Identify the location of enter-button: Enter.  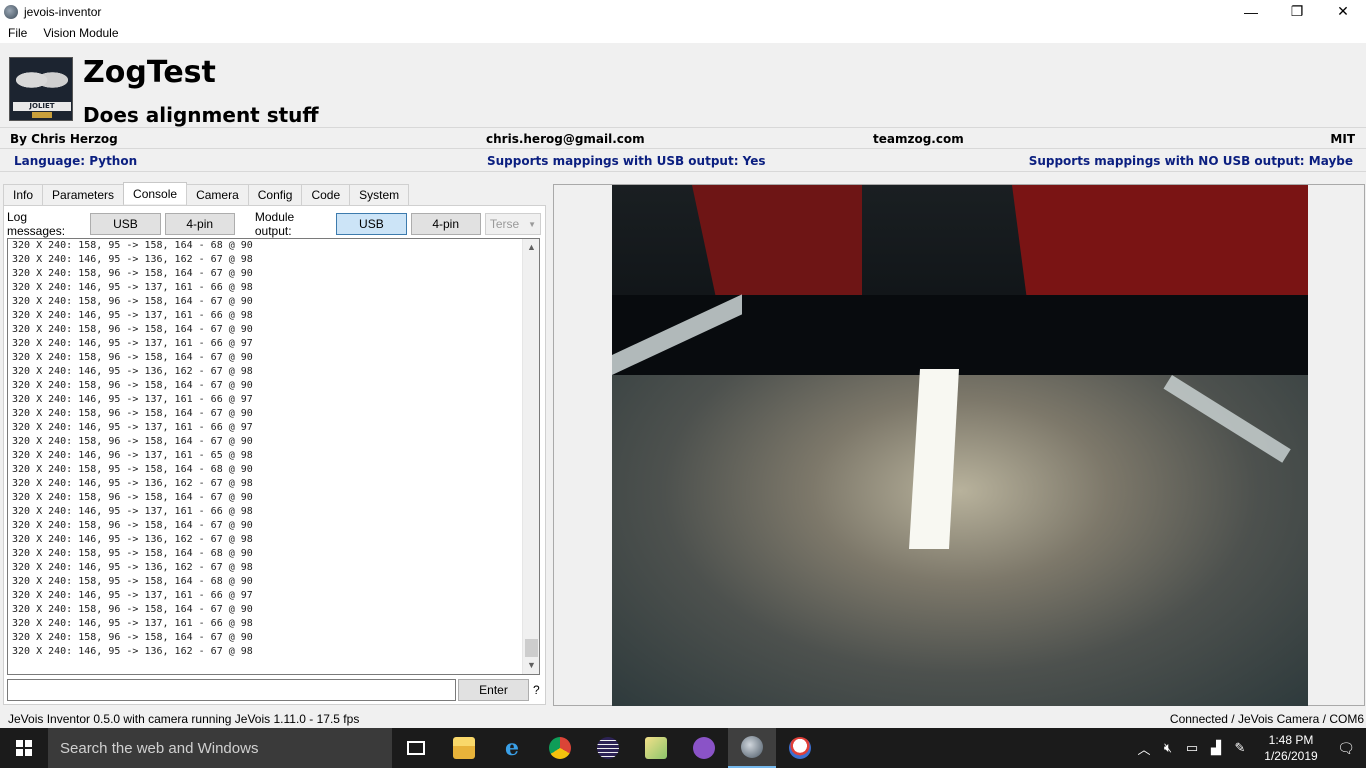
(493, 690).